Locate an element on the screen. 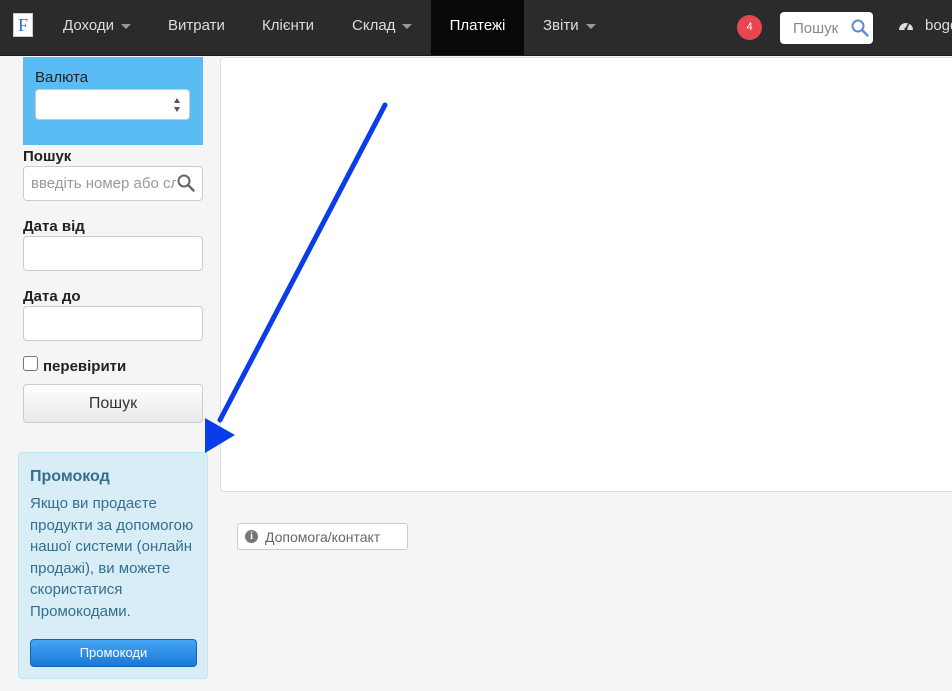  info-icon: i is located at coordinates (251, 536).